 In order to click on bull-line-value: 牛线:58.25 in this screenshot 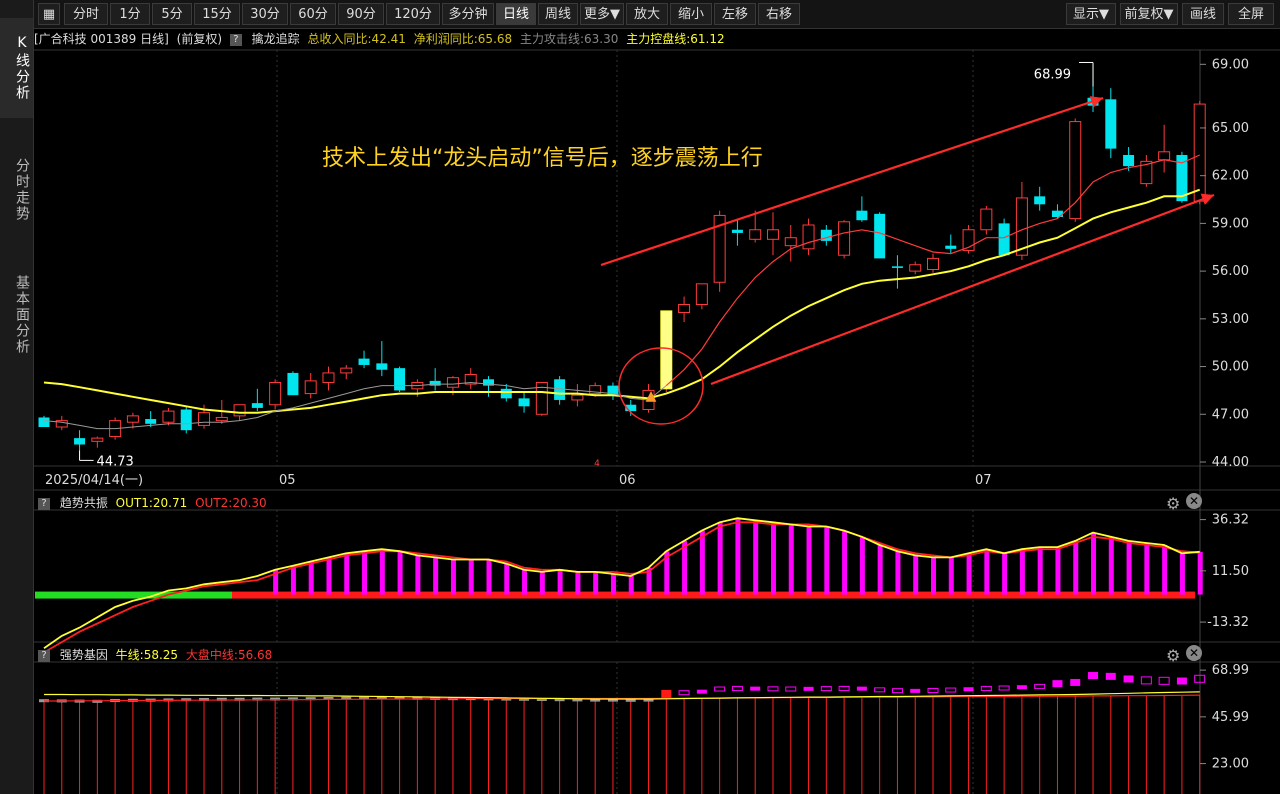, I will do `click(147, 655)`.